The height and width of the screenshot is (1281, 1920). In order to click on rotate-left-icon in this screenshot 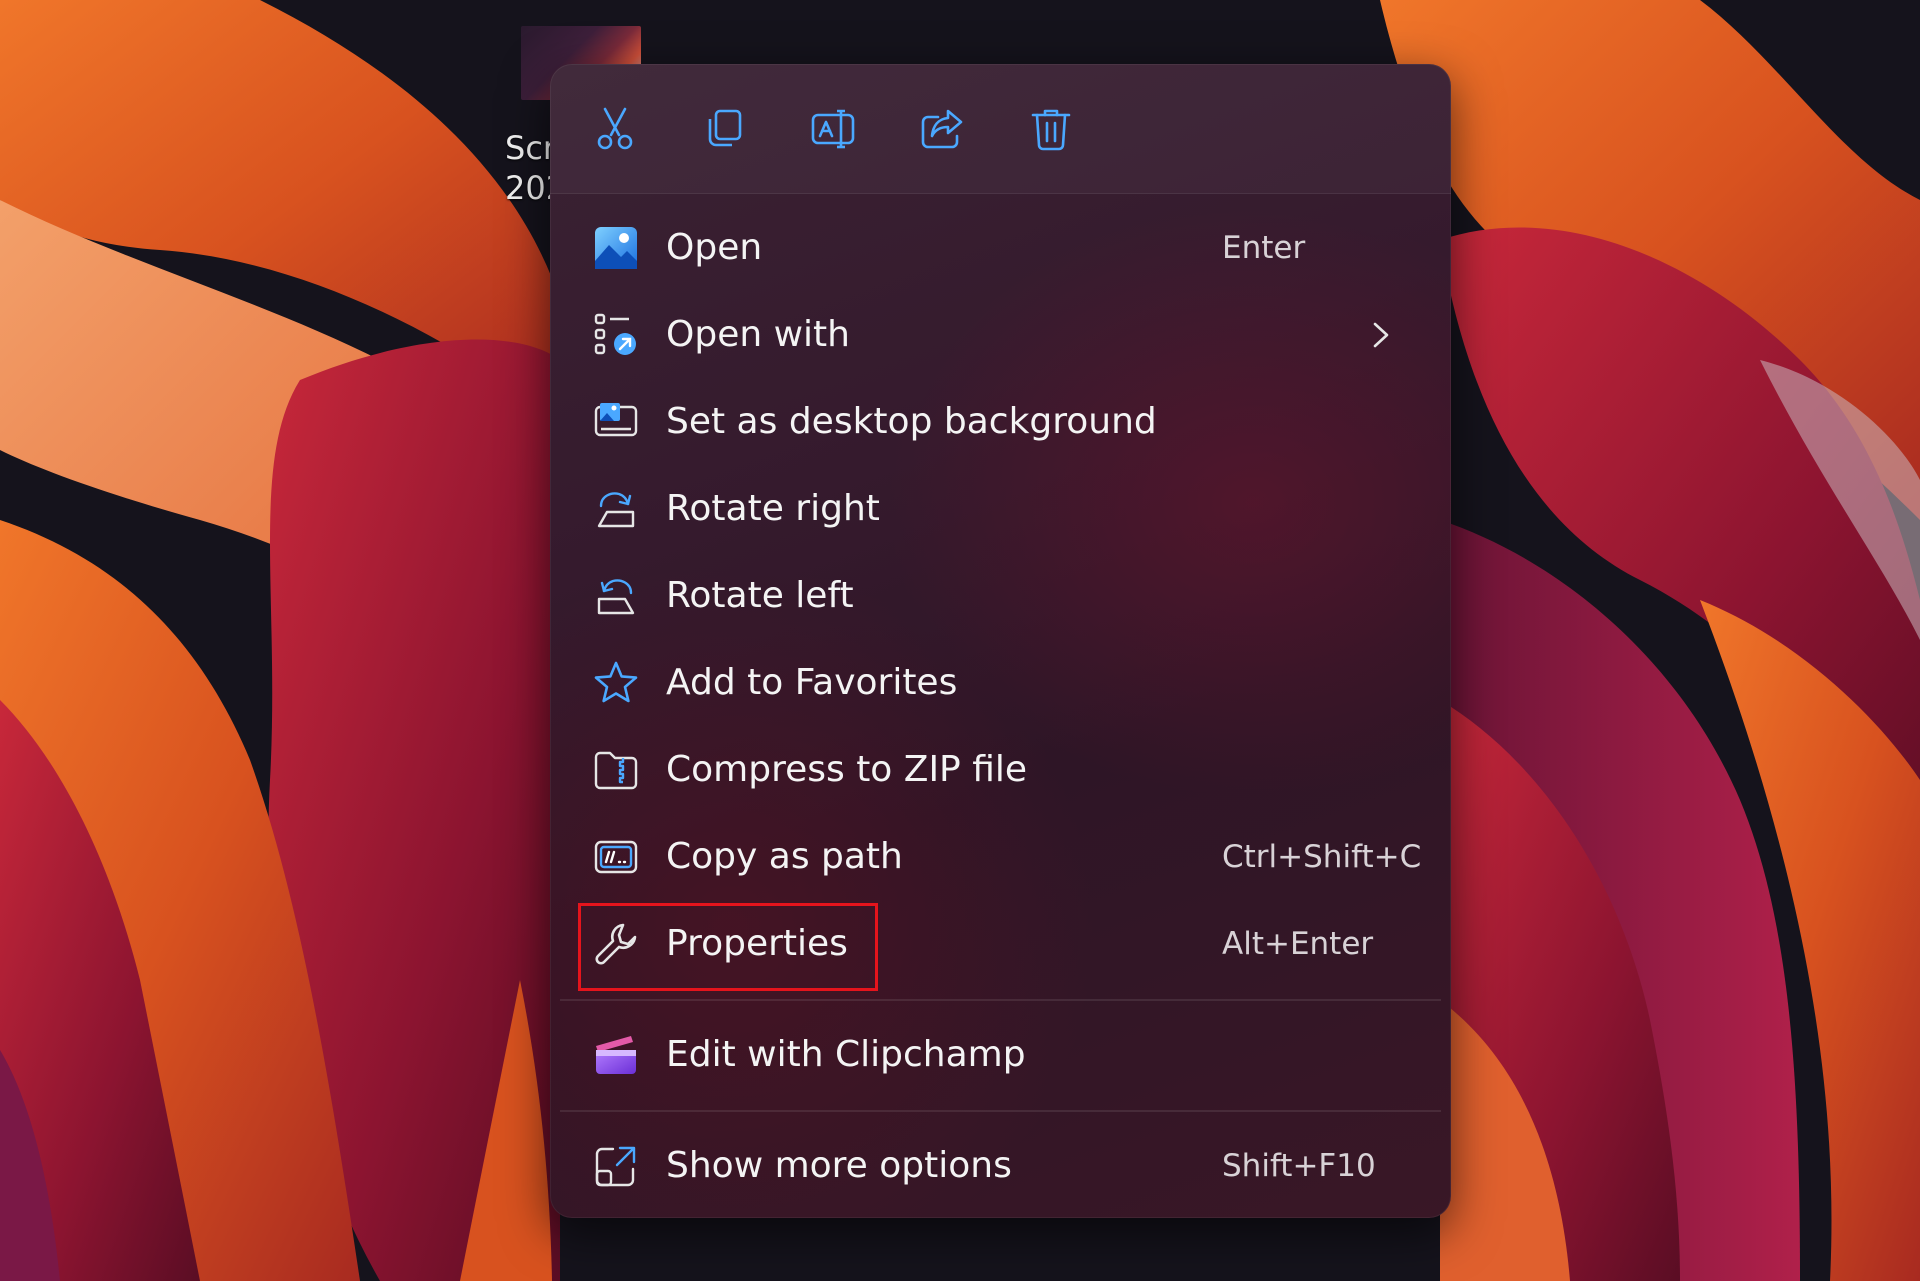, I will do `click(616, 596)`.